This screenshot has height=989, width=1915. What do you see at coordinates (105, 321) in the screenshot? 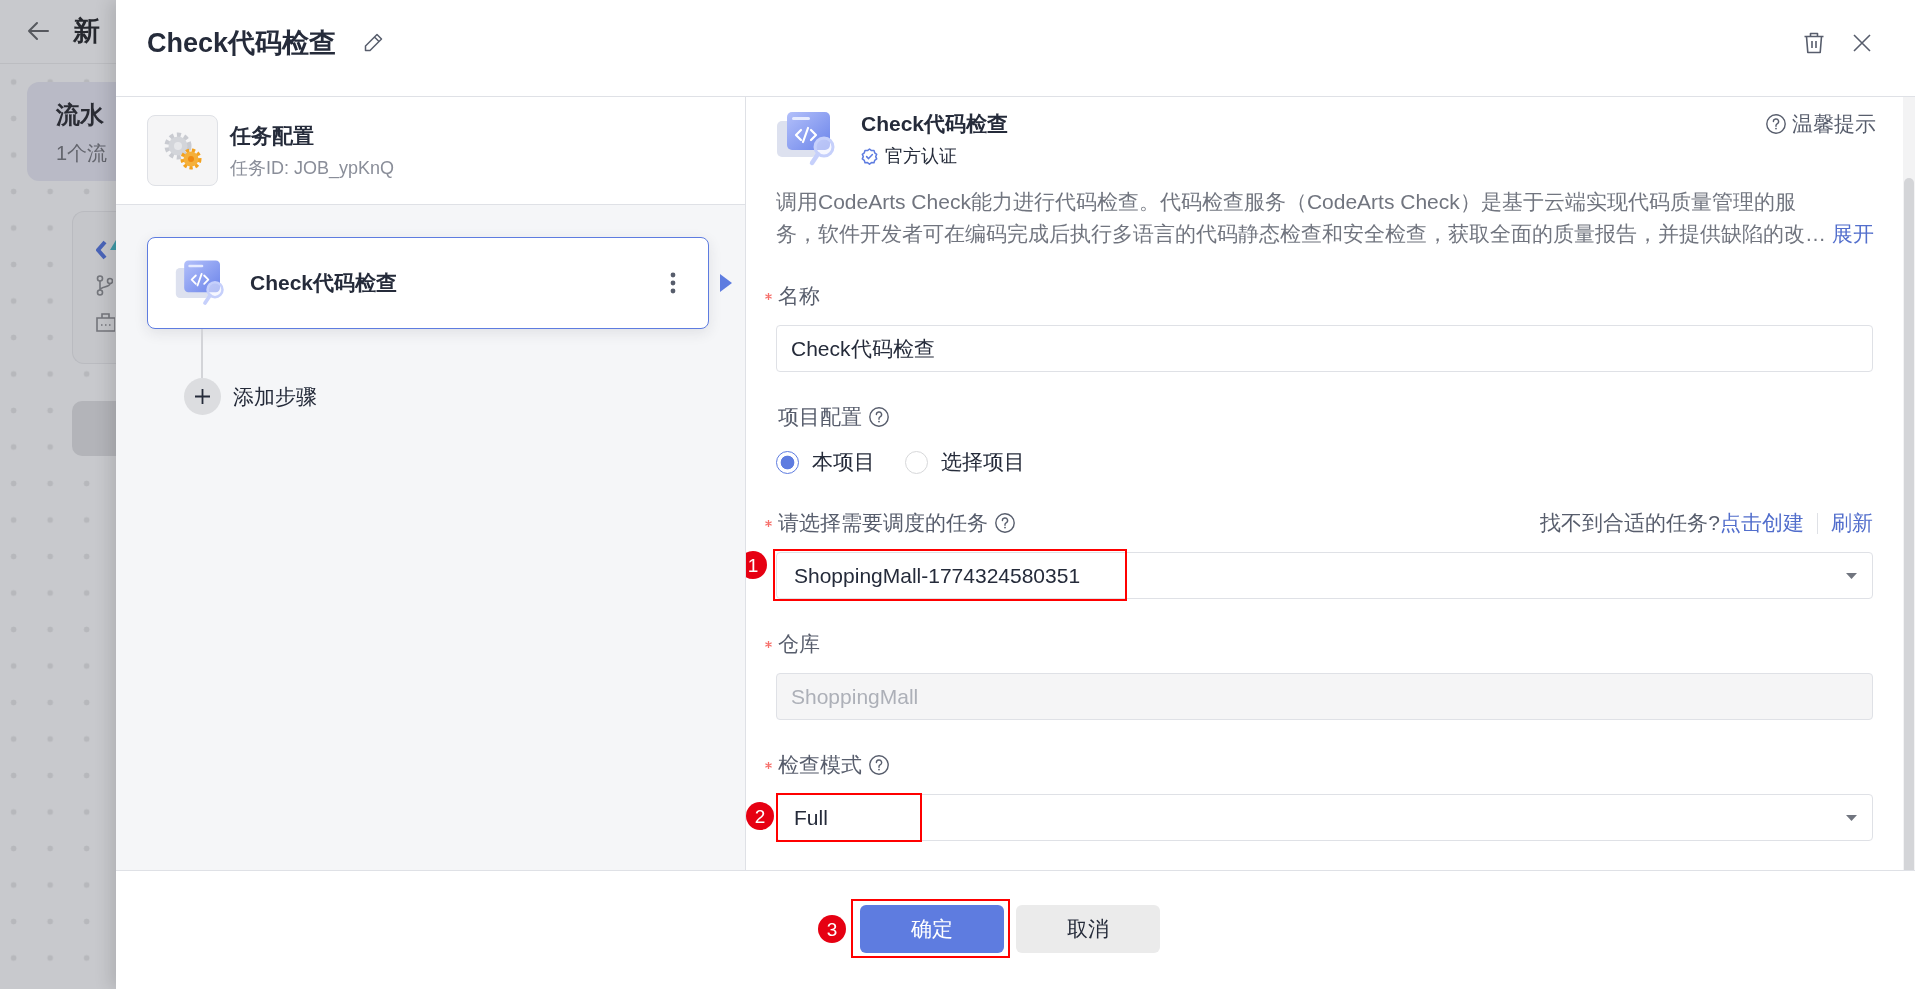
I see `briefcase-icon` at bounding box center [105, 321].